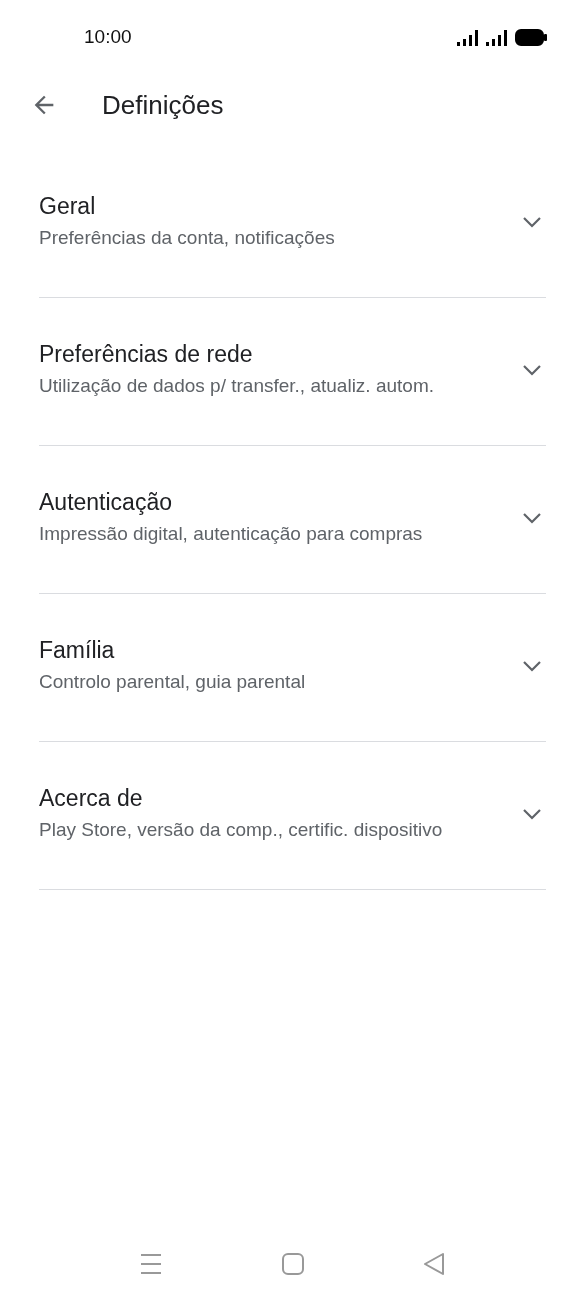 The width and height of the screenshot is (585, 1300). I want to click on settings-section: Autenticação Impressão digital, autenticação para compras, so click(292, 520).